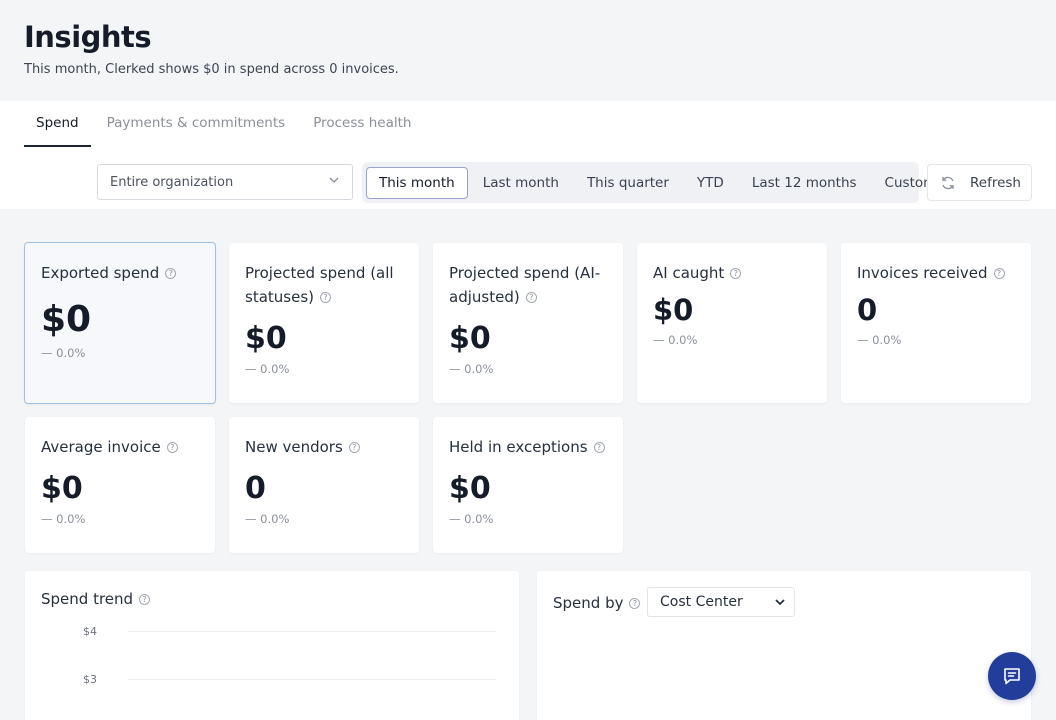 The width and height of the screenshot is (1056, 720). What do you see at coordinates (518, 447) in the screenshot?
I see `metric-label: Held in exceptions` at bounding box center [518, 447].